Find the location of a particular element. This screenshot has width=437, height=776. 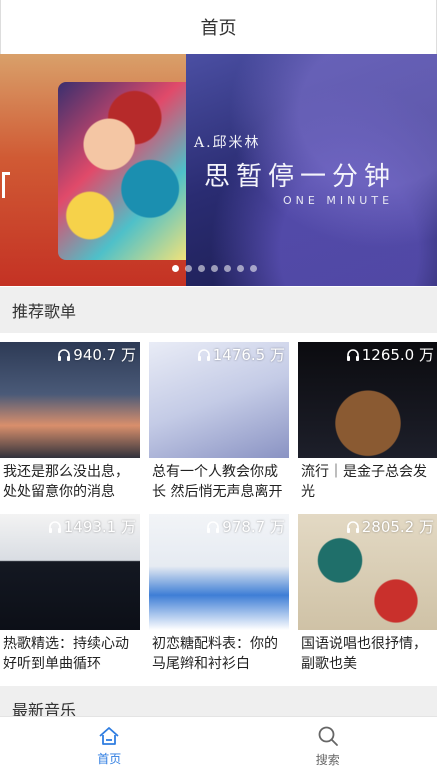

playlist-cover: 1493.1 万 is located at coordinates (70, 572).